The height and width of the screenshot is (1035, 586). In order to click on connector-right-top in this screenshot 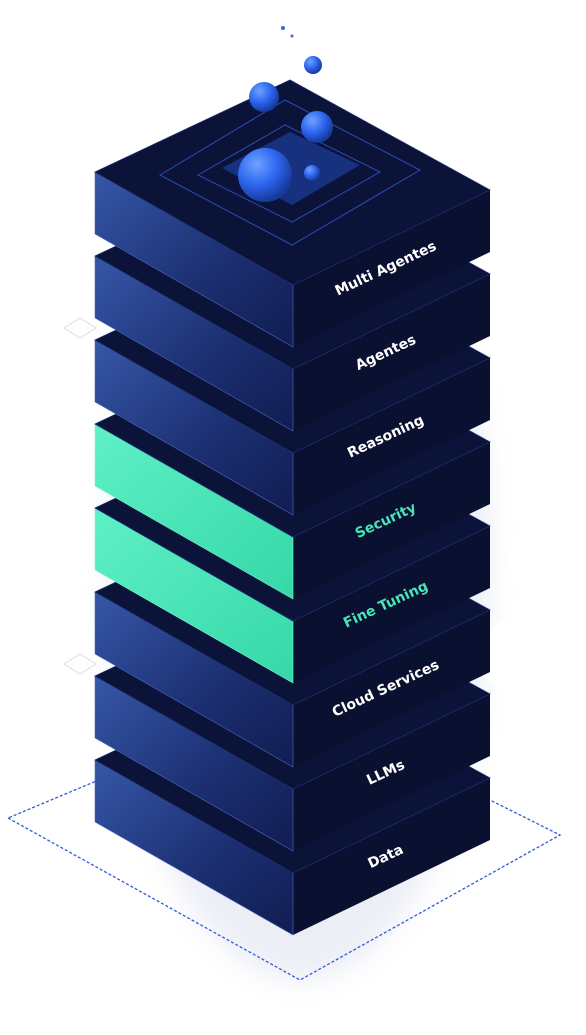, I will do `click(502, 140)`.